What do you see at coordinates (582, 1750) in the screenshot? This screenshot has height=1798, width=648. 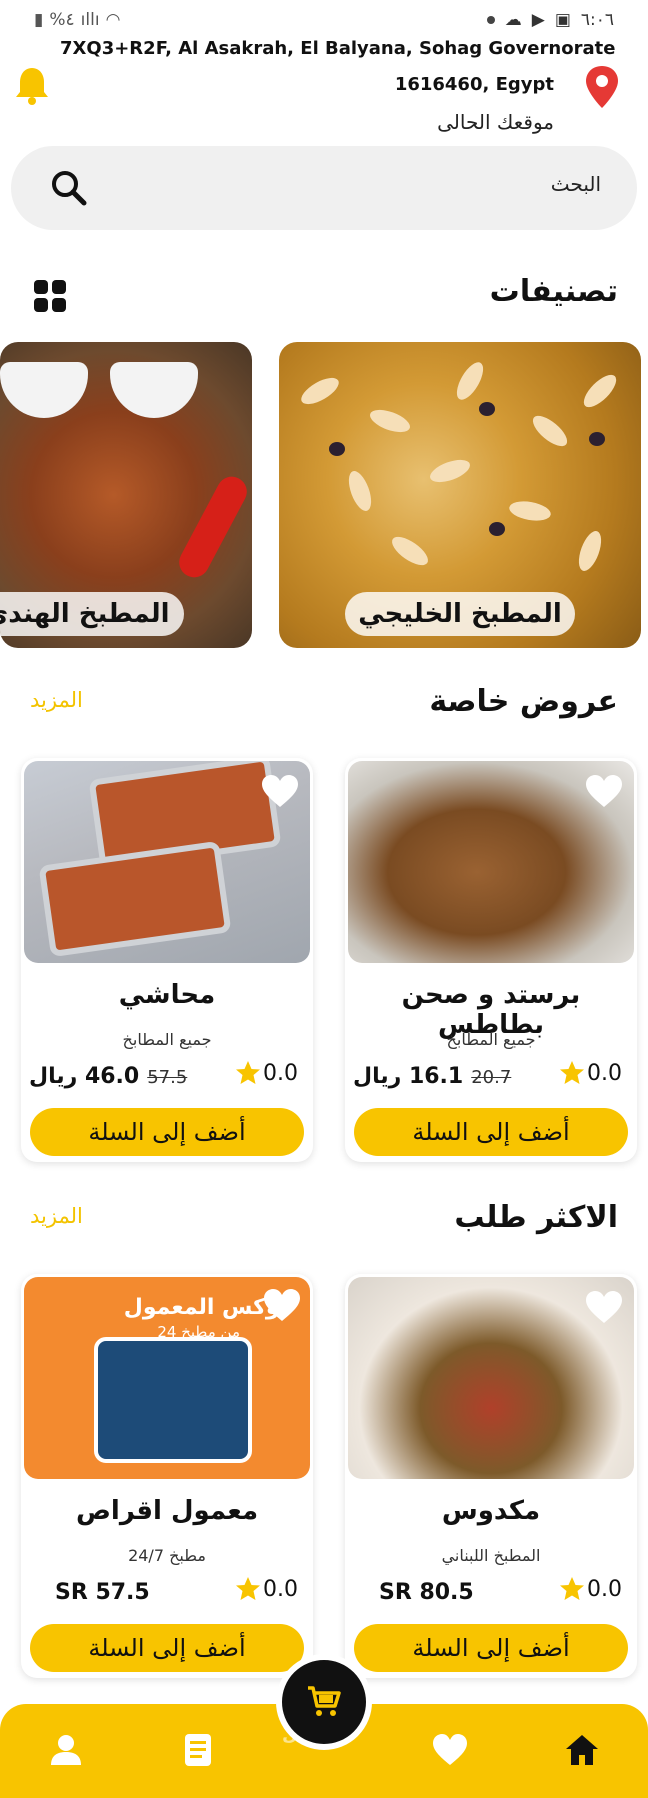 I see `home-icon` at bounding box center [582, 1750].